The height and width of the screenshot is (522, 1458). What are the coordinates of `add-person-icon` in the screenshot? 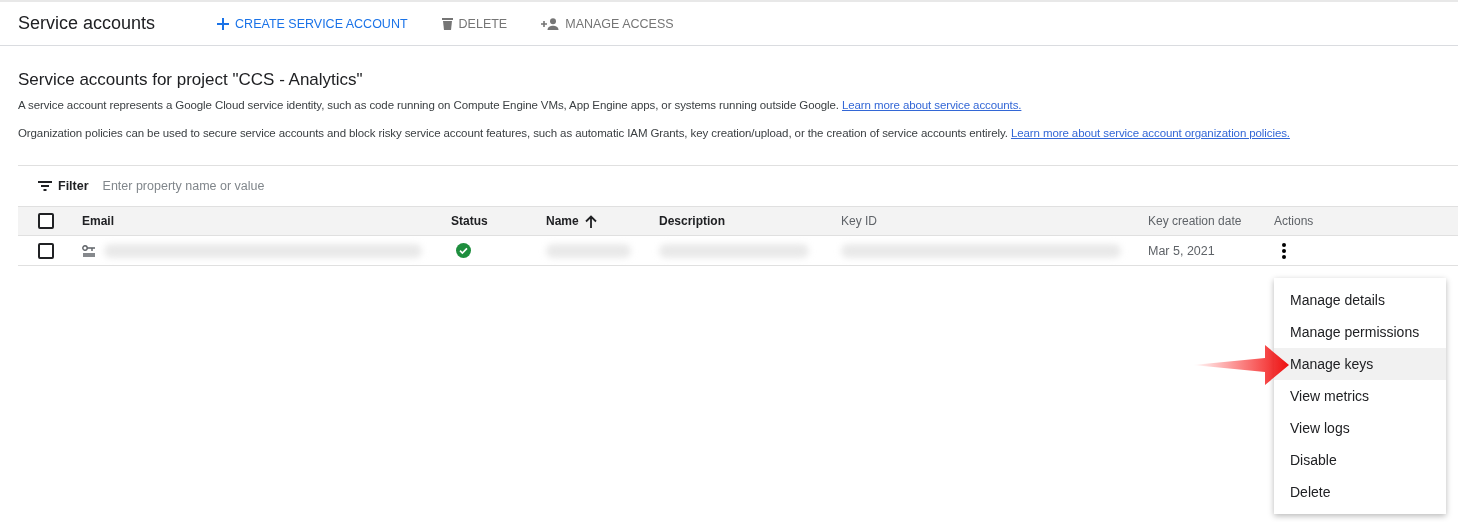 It's located at (550, 23).